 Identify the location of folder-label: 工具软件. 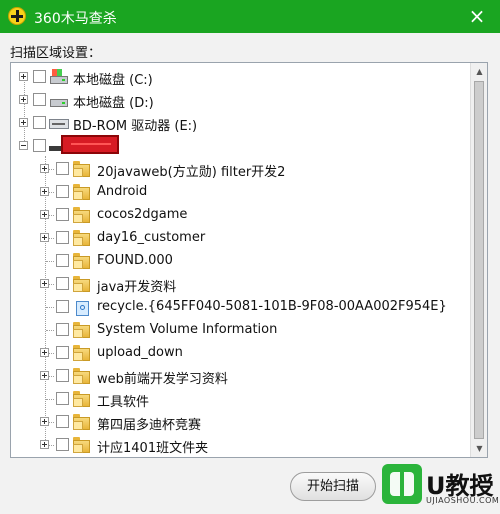
(123, 402).